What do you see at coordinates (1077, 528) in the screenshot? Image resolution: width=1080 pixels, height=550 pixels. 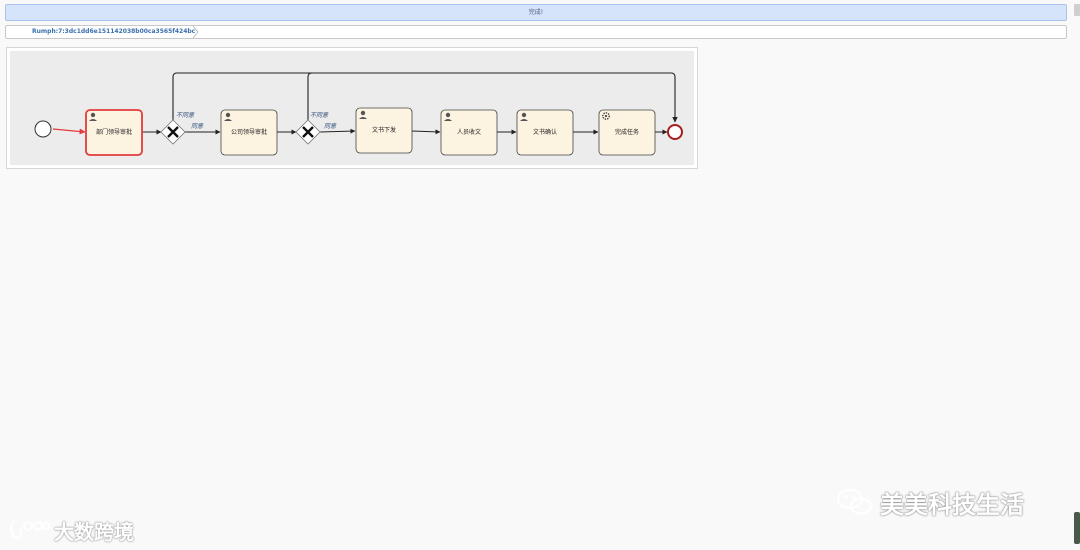 I see `scrollbar-thumb` at bounding box center [1077, 528].